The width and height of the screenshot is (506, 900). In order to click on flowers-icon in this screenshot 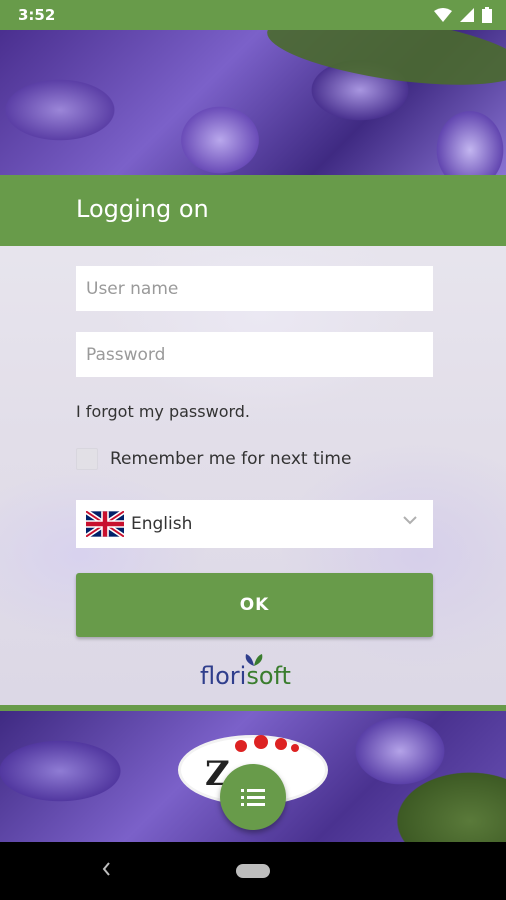, I will do `click(267, 743)`.